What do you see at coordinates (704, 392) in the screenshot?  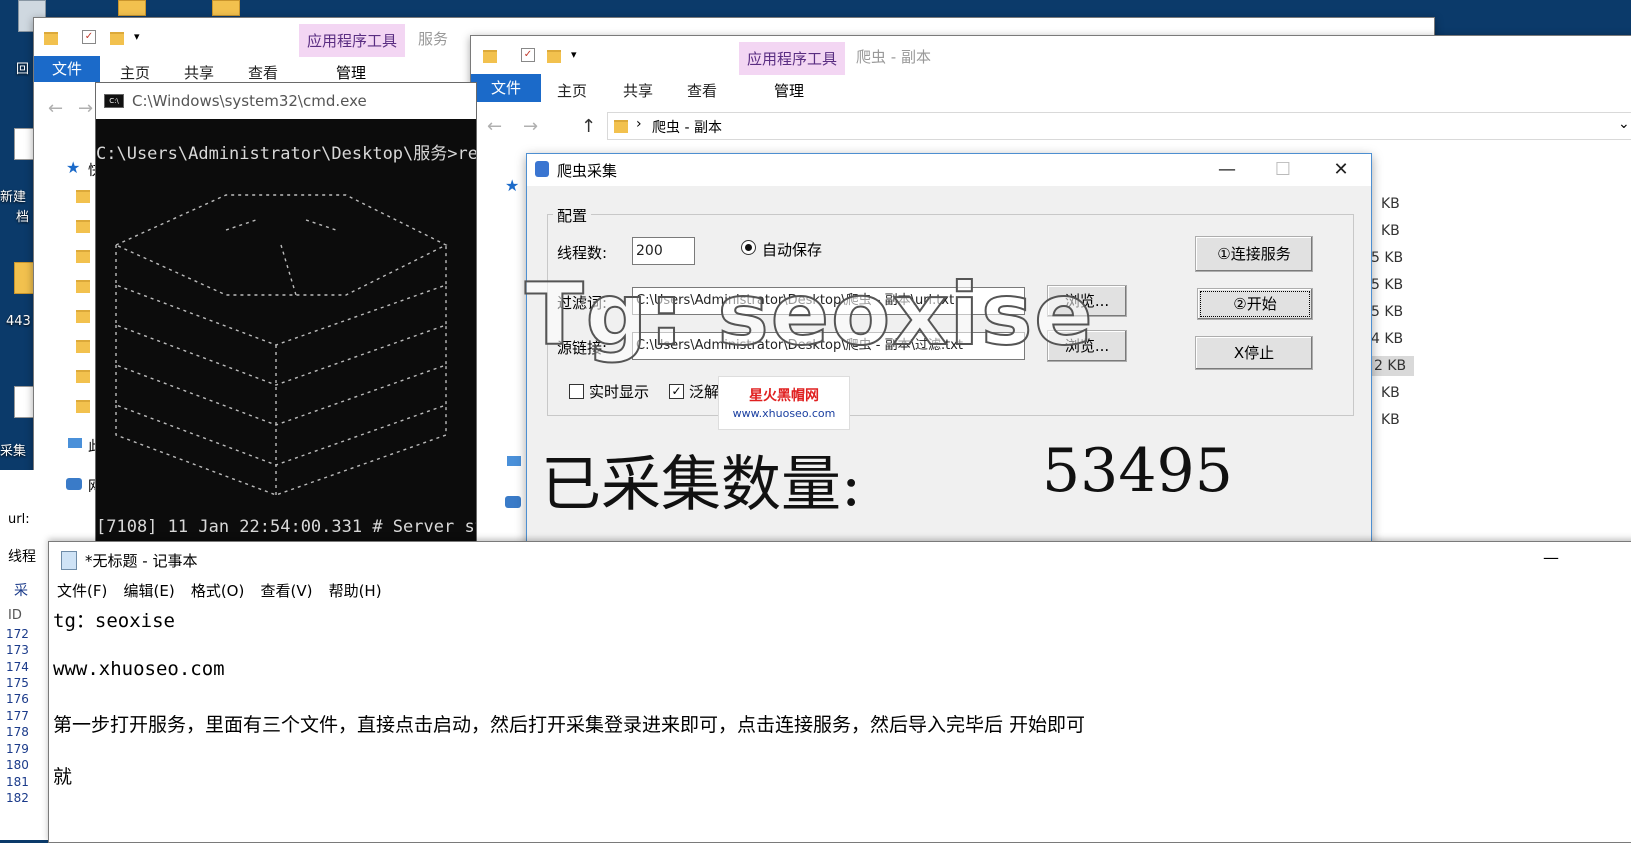 I see `parse-label: 泛解` at bounding box center [704, 392].